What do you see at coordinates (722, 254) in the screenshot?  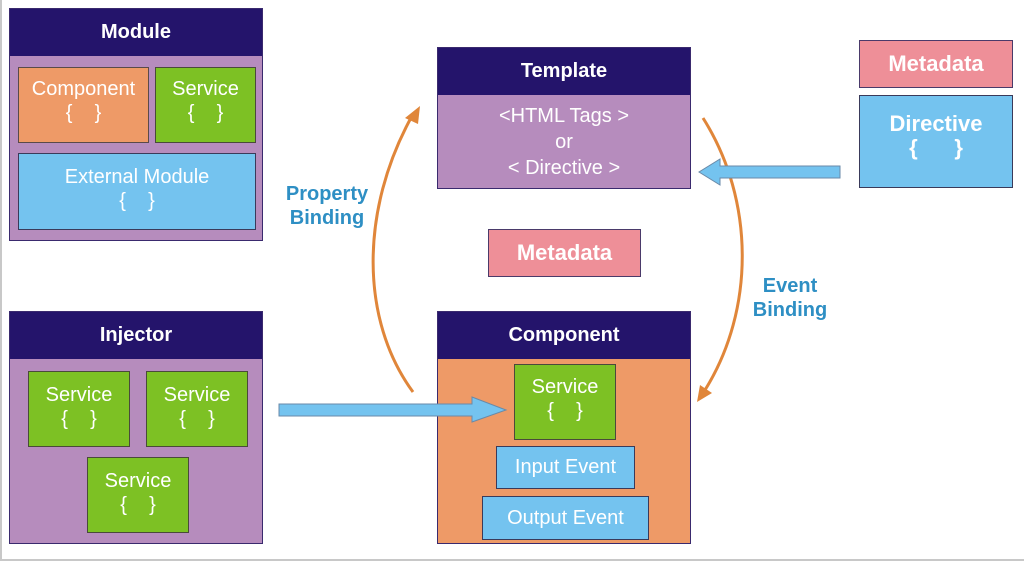 I see `event-binding-arrow` at bounding box center [722, 254].